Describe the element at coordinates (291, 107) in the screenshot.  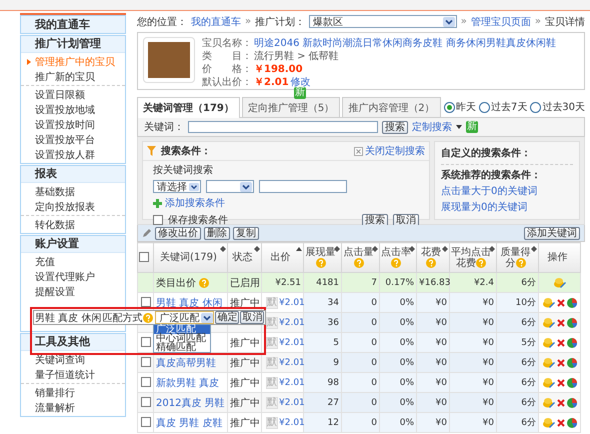
I see `tab: 定向推广管理（5）` at that location.